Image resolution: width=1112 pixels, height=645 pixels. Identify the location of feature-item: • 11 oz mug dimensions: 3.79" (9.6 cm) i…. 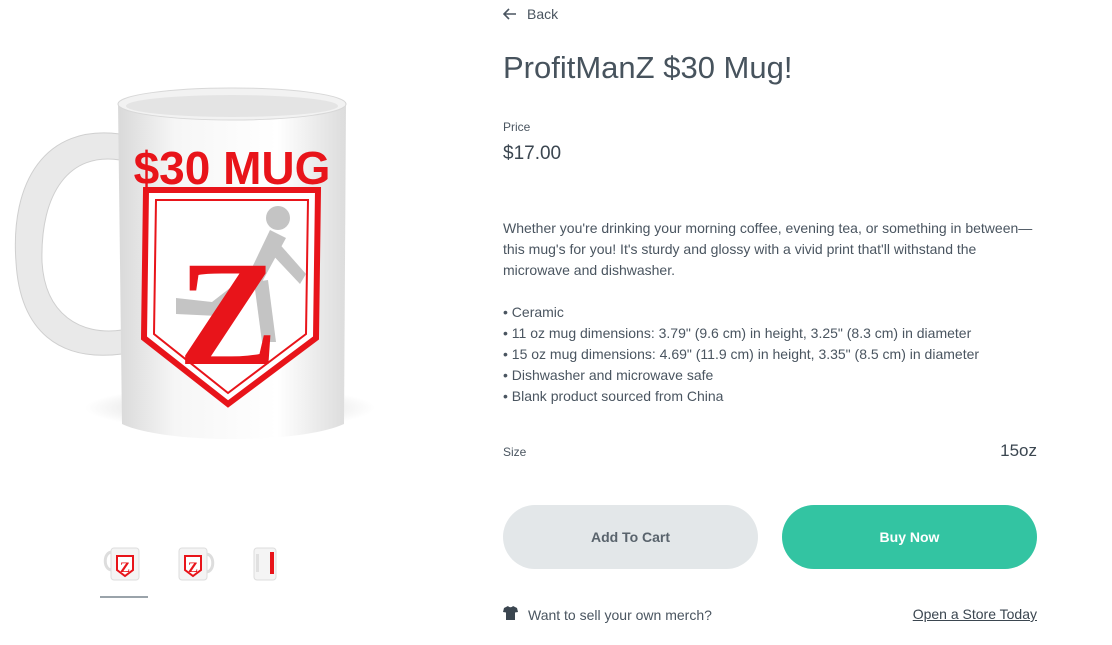
(737, 333).